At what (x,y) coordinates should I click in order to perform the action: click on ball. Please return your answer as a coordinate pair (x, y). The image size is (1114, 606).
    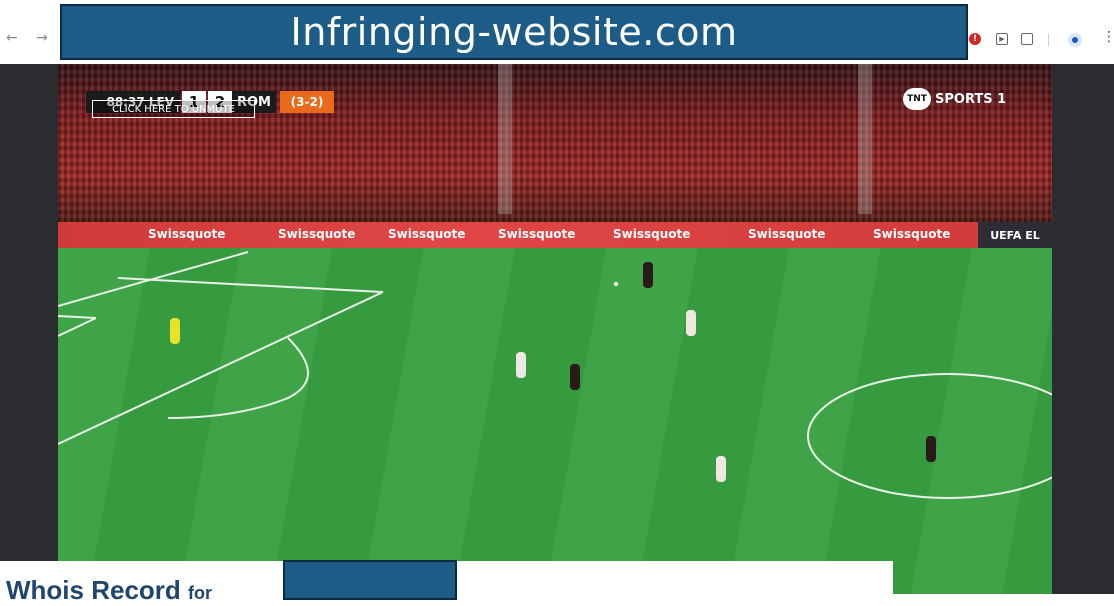
    Looking at the image, I should click on (616, 284).